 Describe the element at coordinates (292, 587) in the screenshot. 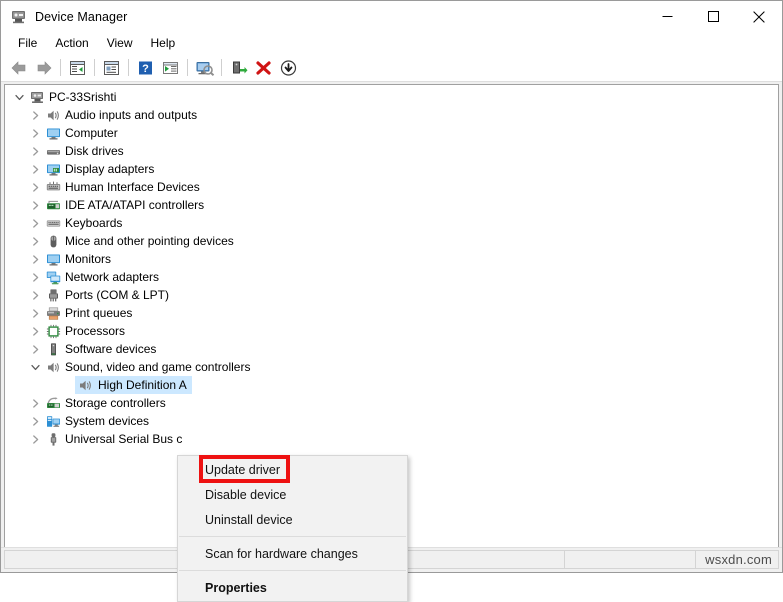

I see `context-menu-item-properties: Properties` at that location.